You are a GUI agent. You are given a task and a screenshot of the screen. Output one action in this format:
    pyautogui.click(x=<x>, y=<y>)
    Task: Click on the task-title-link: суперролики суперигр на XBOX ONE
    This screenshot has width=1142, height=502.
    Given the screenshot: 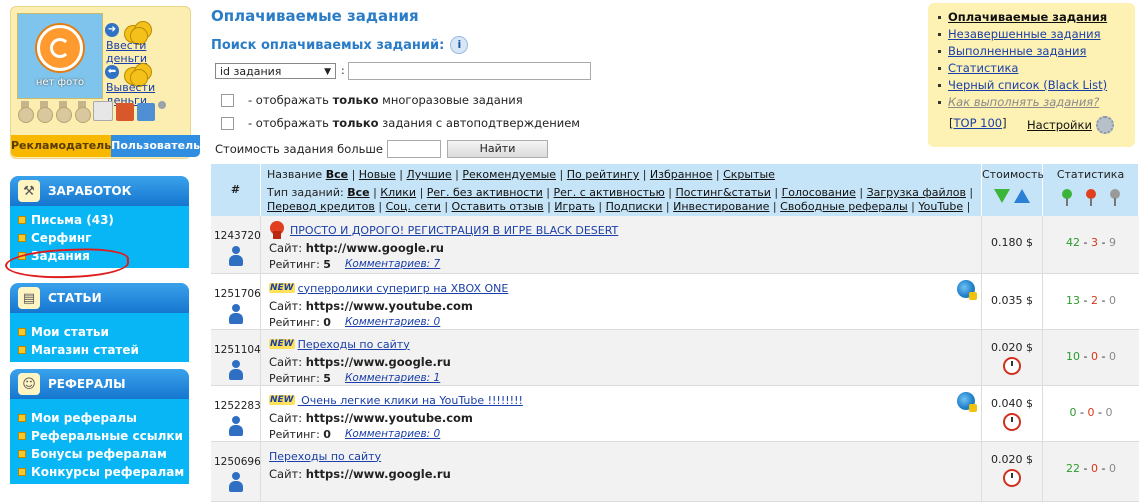 What is the action you would take?
    pyautogui.click(x=403, y=288)
    